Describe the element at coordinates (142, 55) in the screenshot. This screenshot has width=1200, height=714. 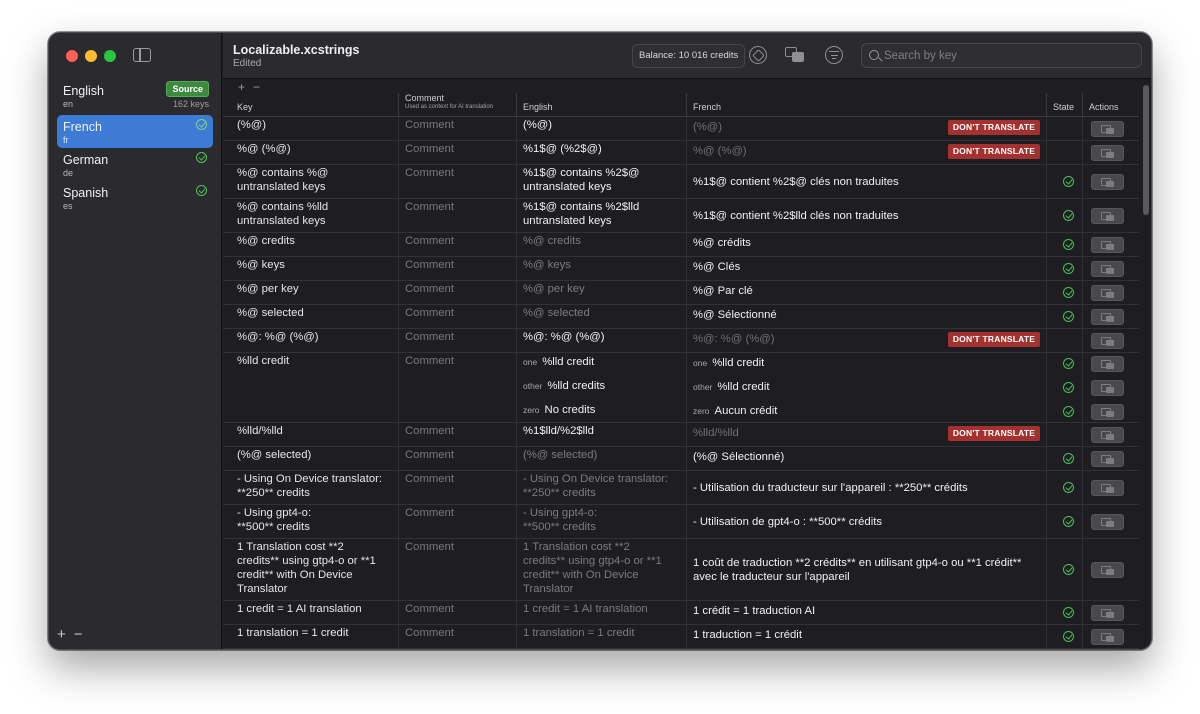
I see `sidebar-toggle-icon` at that location.